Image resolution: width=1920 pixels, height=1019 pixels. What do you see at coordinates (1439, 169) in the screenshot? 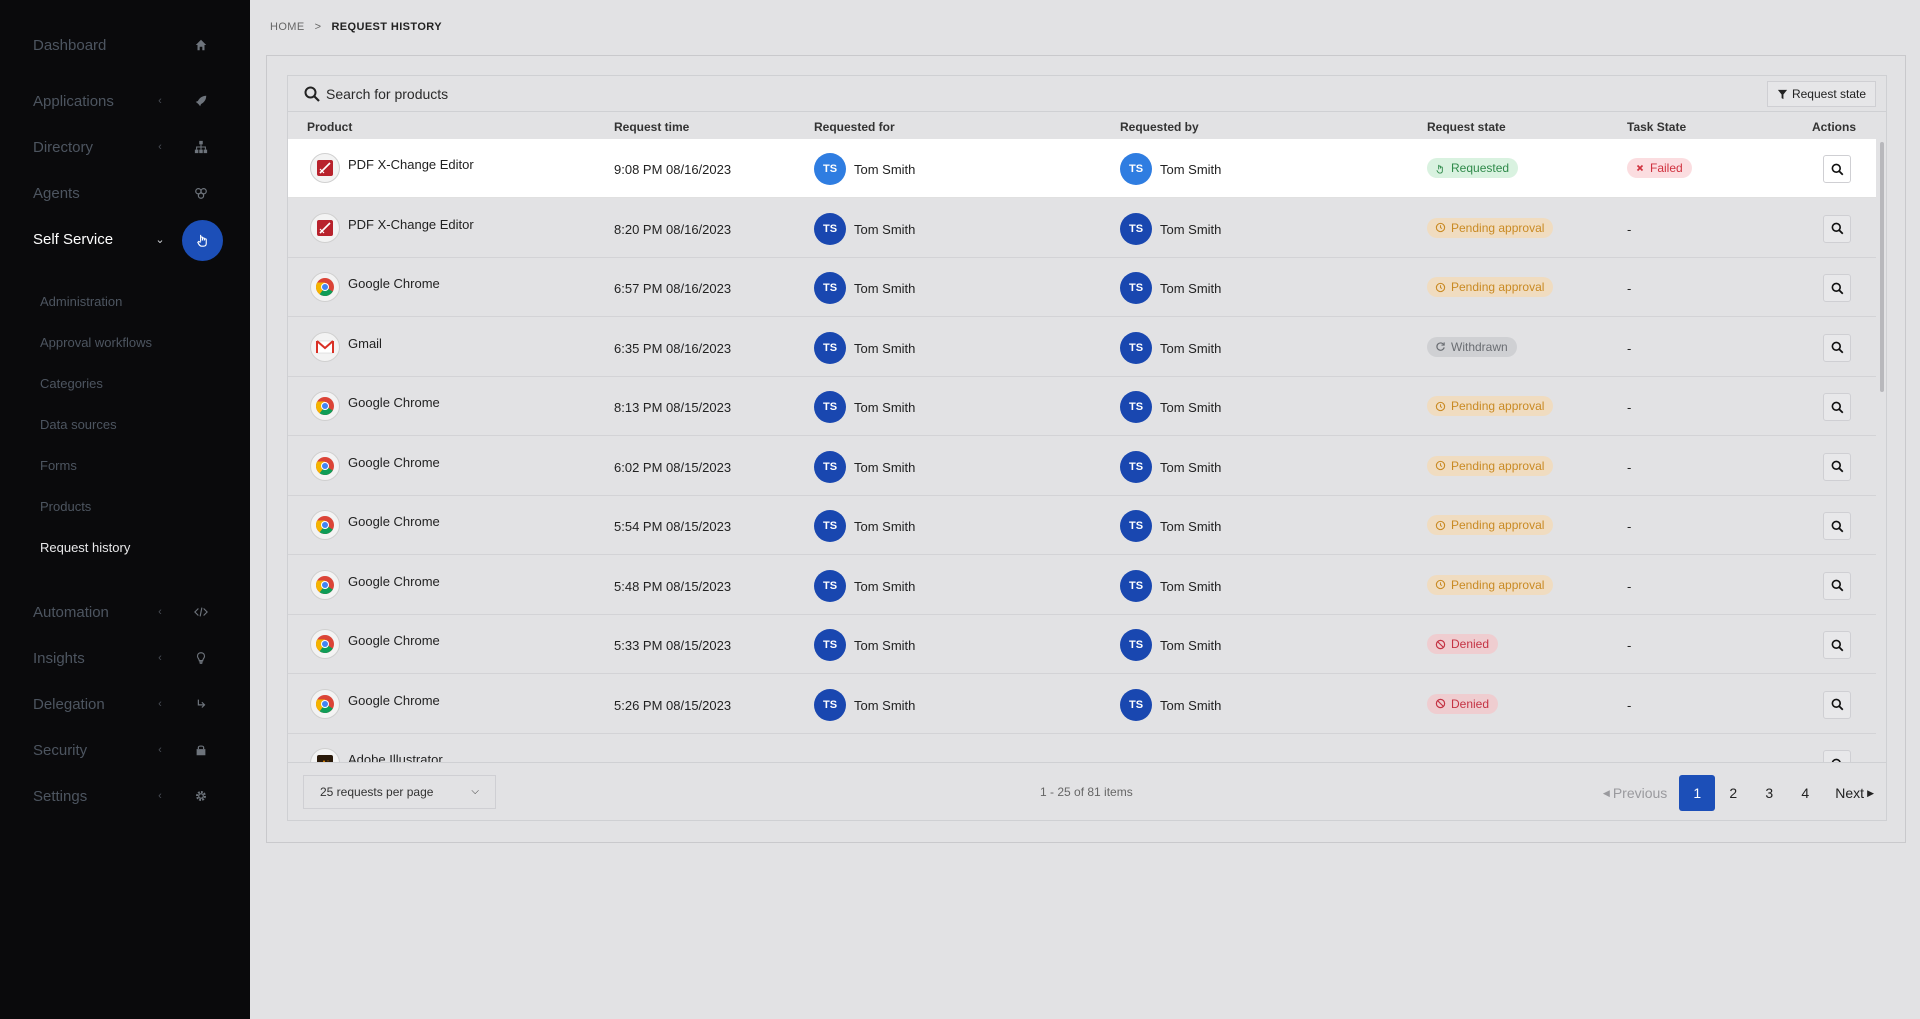
I see `hand-icon` at bounding box center [1439, 169].